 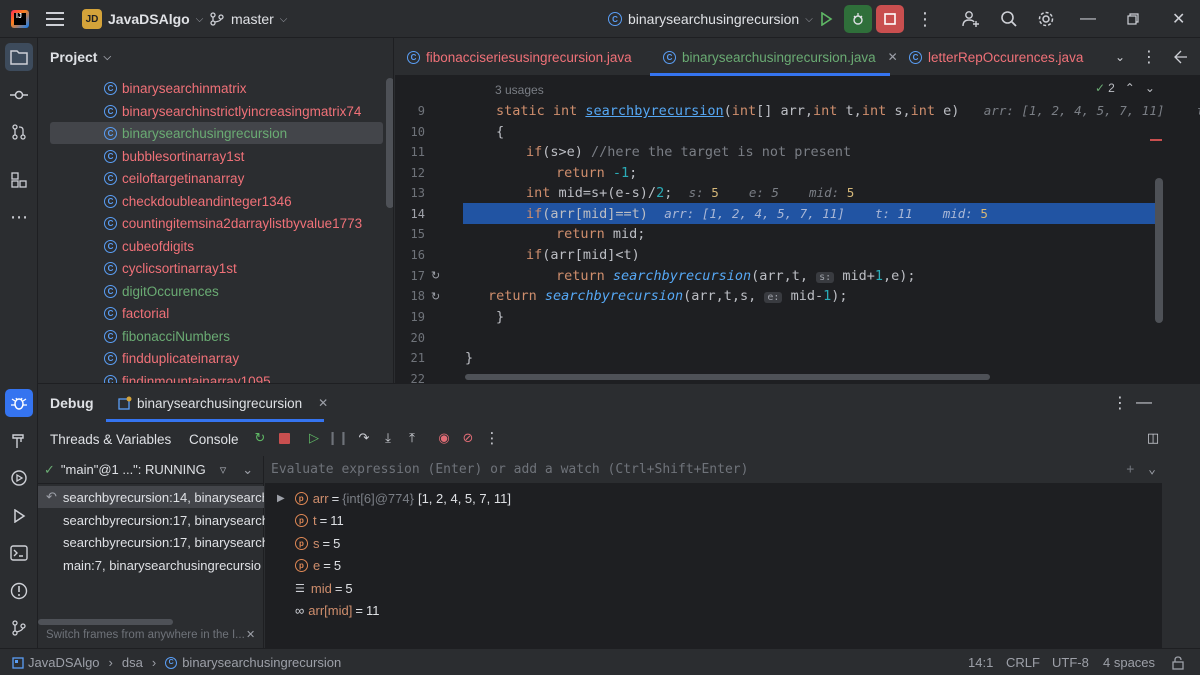 What do you see at coordinates (151, 497) in the screenshot?
I see `stack-frame: ↶ searchbyrecursion:14, binarysearch` at bounding box center [151, 497].